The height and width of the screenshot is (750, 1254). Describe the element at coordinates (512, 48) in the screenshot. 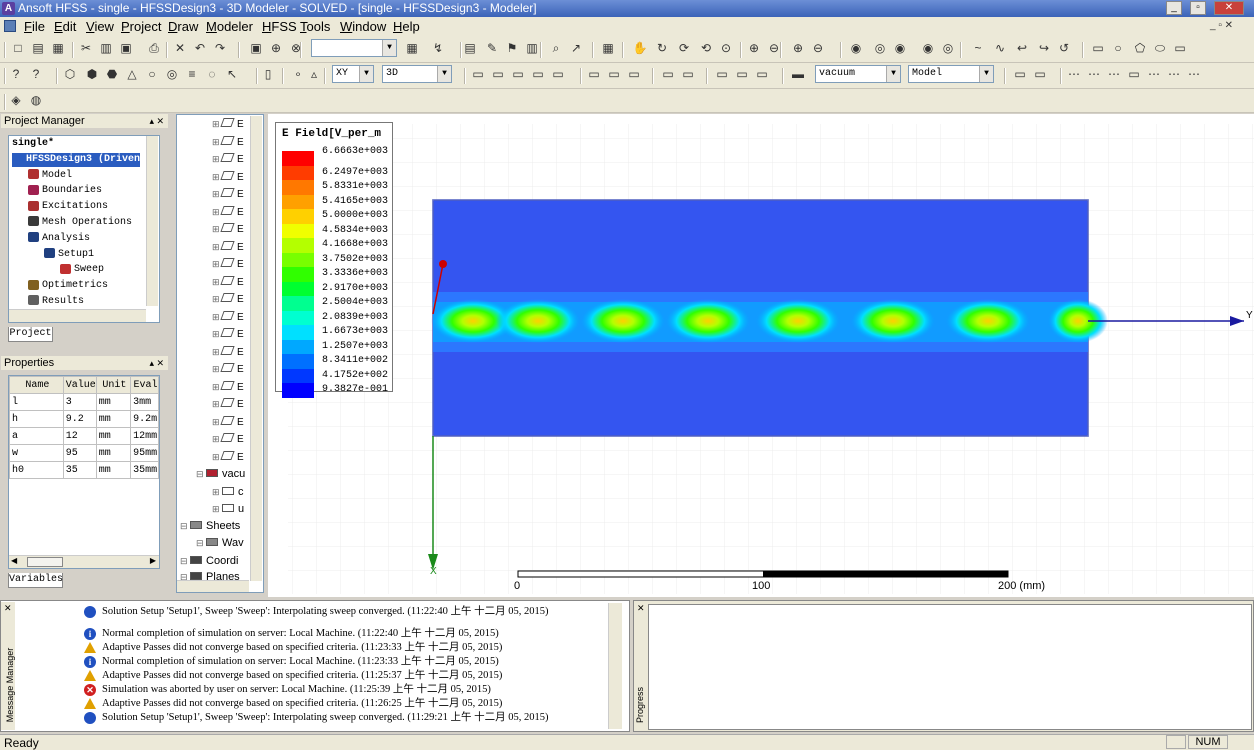

I see `toolbar-1-icon-17: ⚑` at that location.